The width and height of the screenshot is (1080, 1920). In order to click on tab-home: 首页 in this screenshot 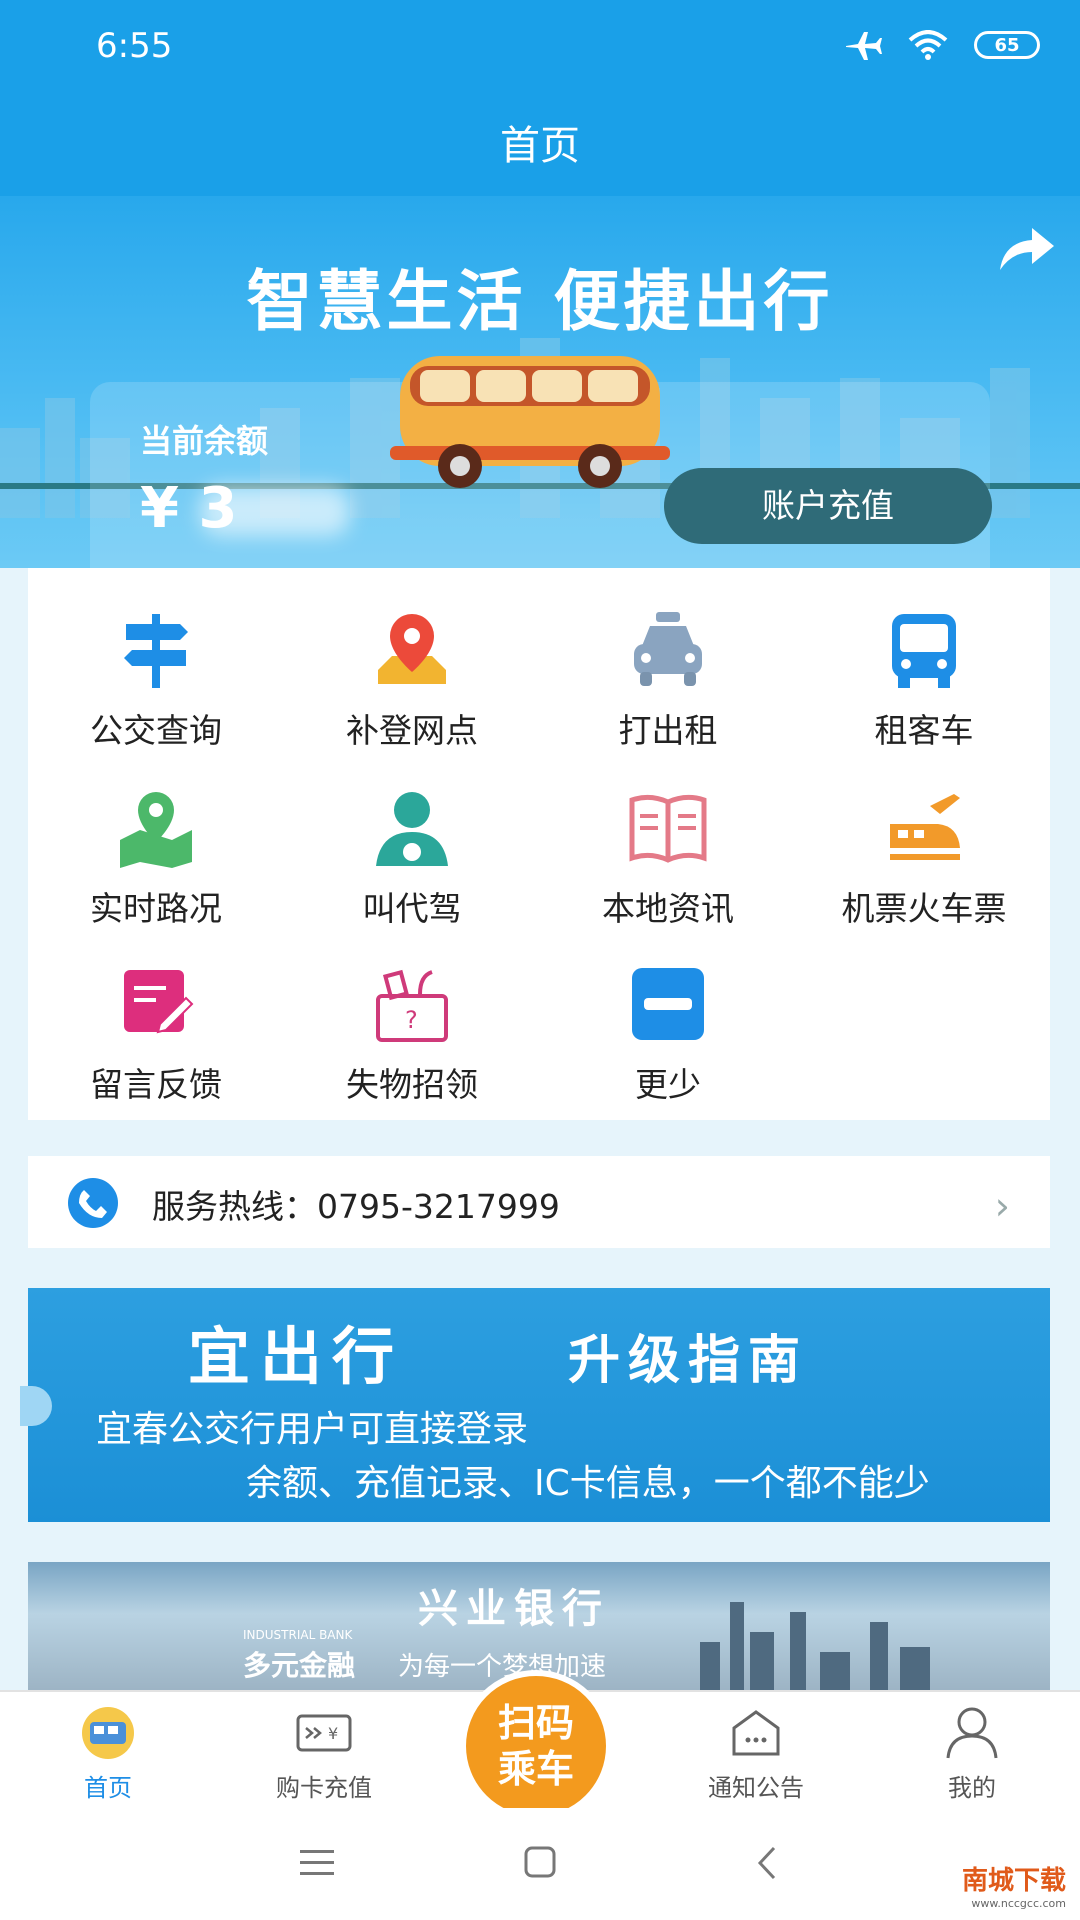, I will do `click(108, 1751)`.